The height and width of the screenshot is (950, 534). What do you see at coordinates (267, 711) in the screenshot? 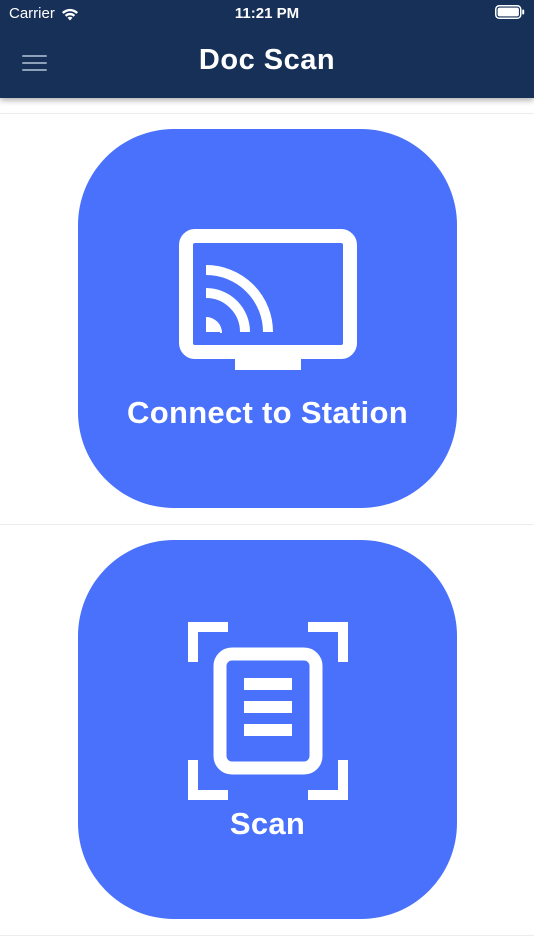
I see `document-scan-icon` at bounding box center [267, 711].